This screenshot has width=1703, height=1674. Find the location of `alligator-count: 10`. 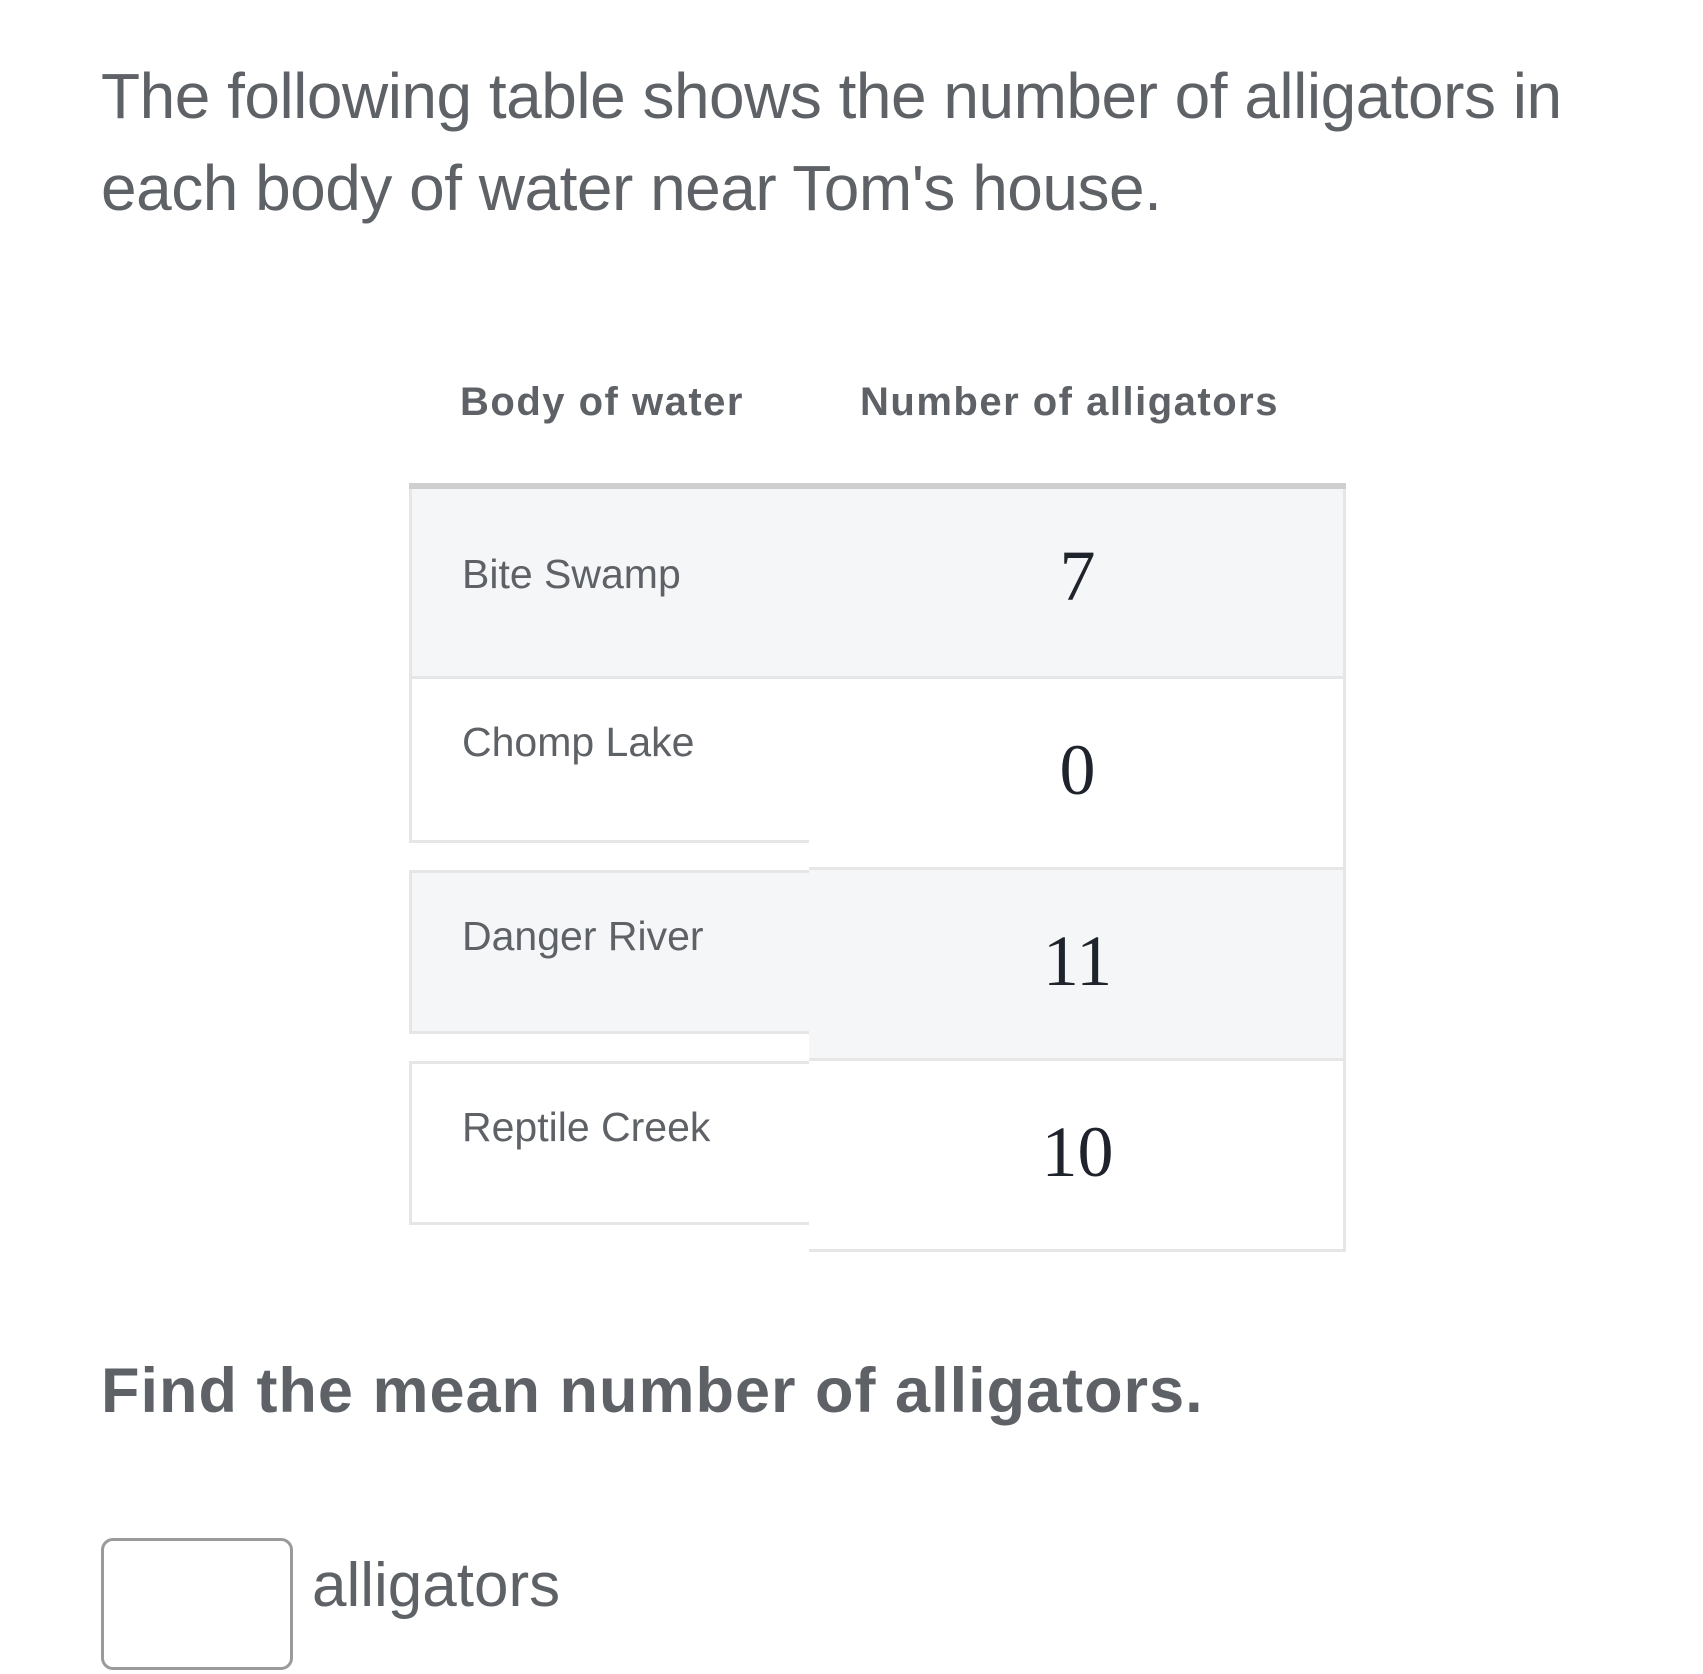

alligator-count: 10 is located at coordinates (1077, 1152).